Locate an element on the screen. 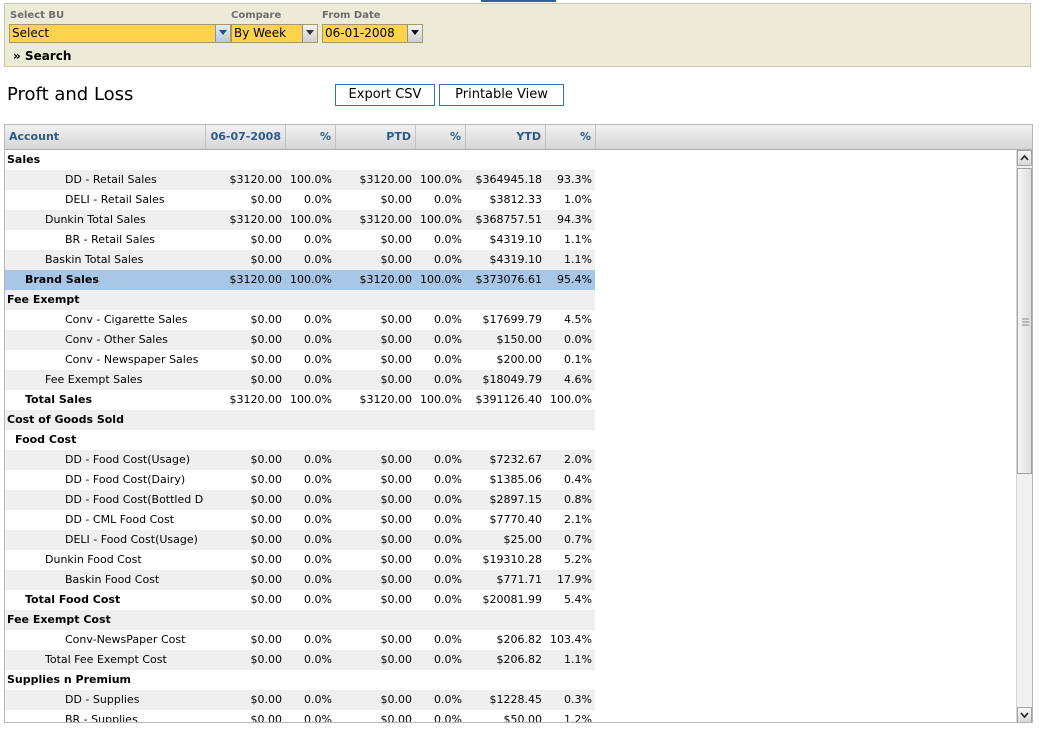 The height and width of the screenshot is (737, 1042). arrow-up-icon is located at coordinates (1024, 158).